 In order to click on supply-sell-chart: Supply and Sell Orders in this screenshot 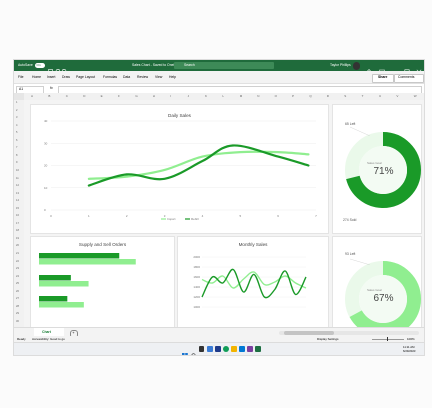, I will do `click(102, 282)`.